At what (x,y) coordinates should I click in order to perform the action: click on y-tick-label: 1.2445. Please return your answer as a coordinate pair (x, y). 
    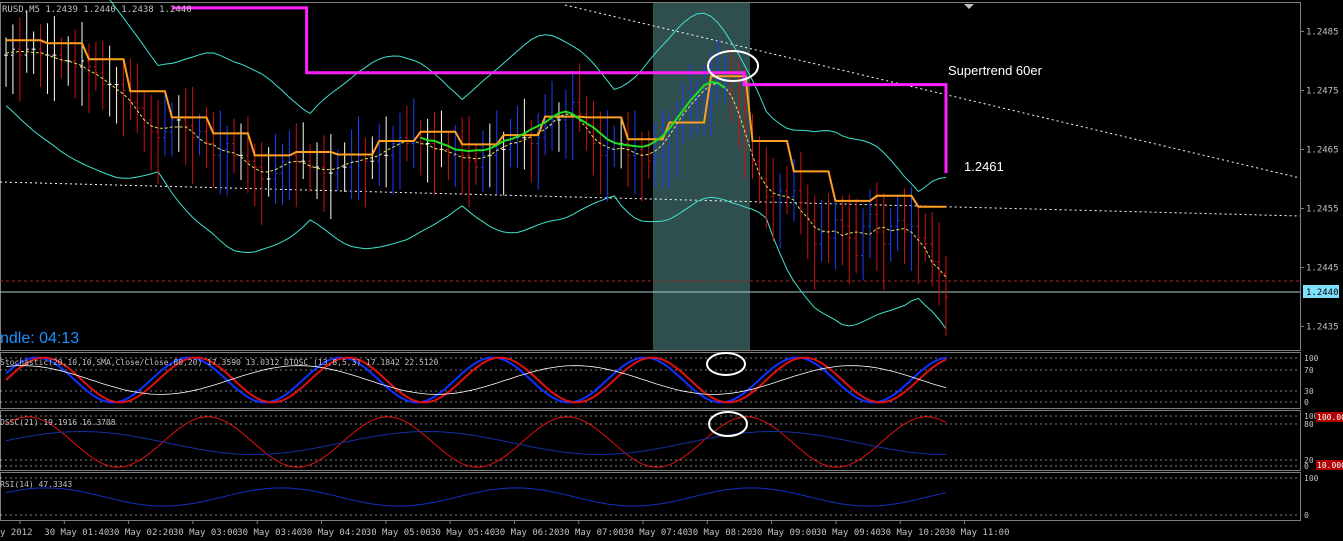
    Looking at the image, I should click on (1322, 268).